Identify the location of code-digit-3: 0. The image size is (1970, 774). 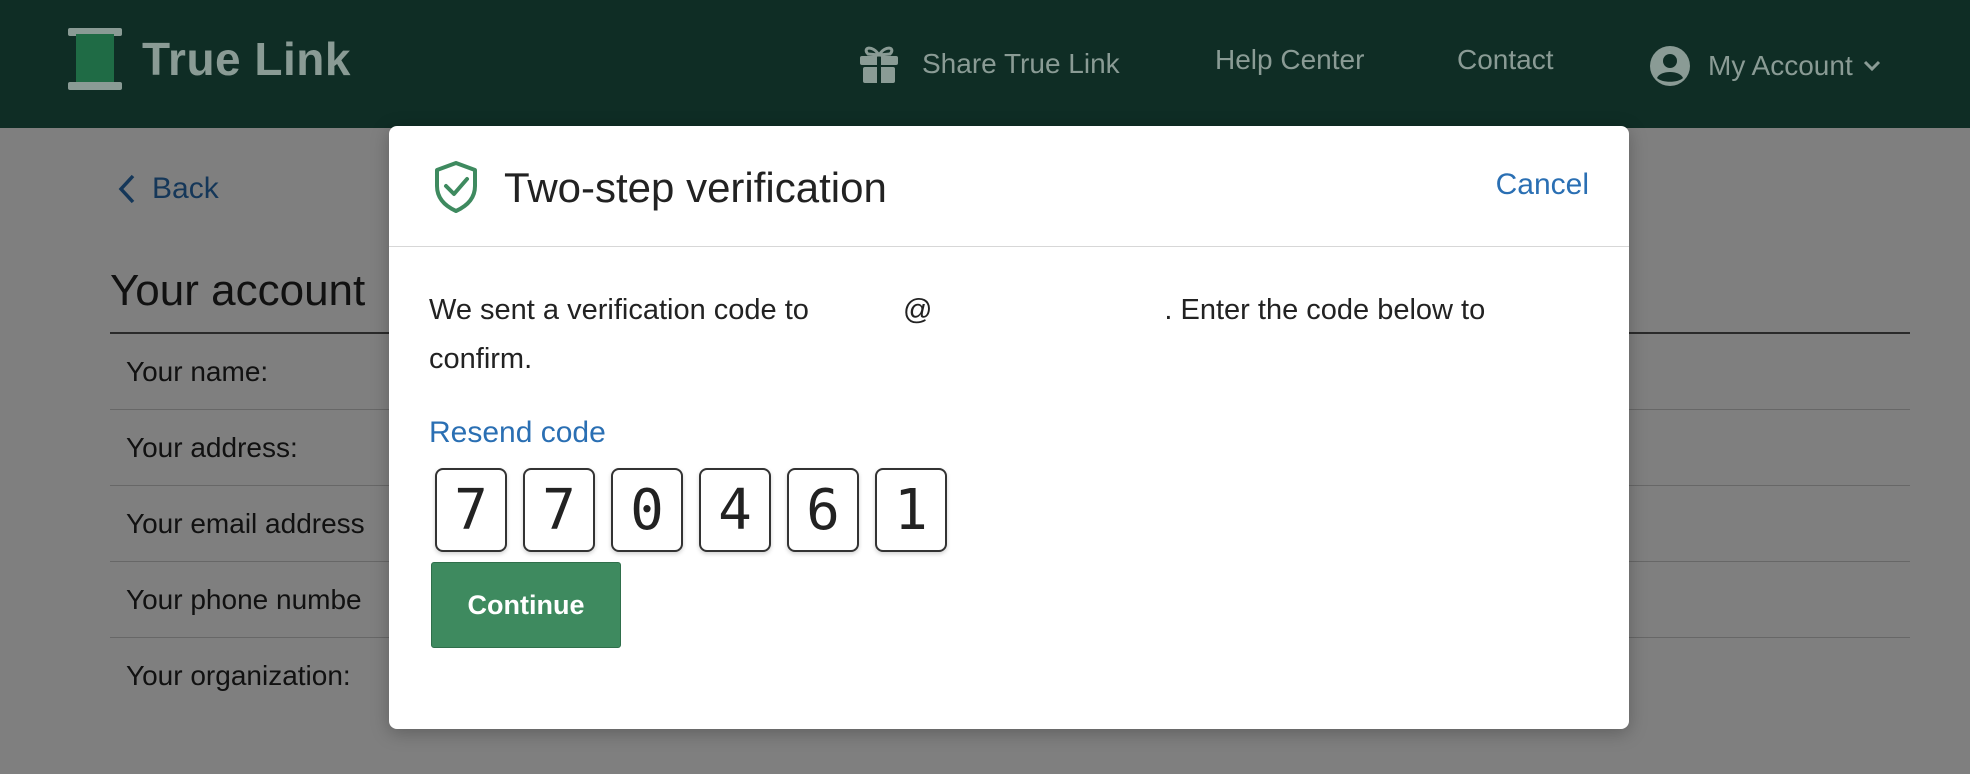
(647, 510).